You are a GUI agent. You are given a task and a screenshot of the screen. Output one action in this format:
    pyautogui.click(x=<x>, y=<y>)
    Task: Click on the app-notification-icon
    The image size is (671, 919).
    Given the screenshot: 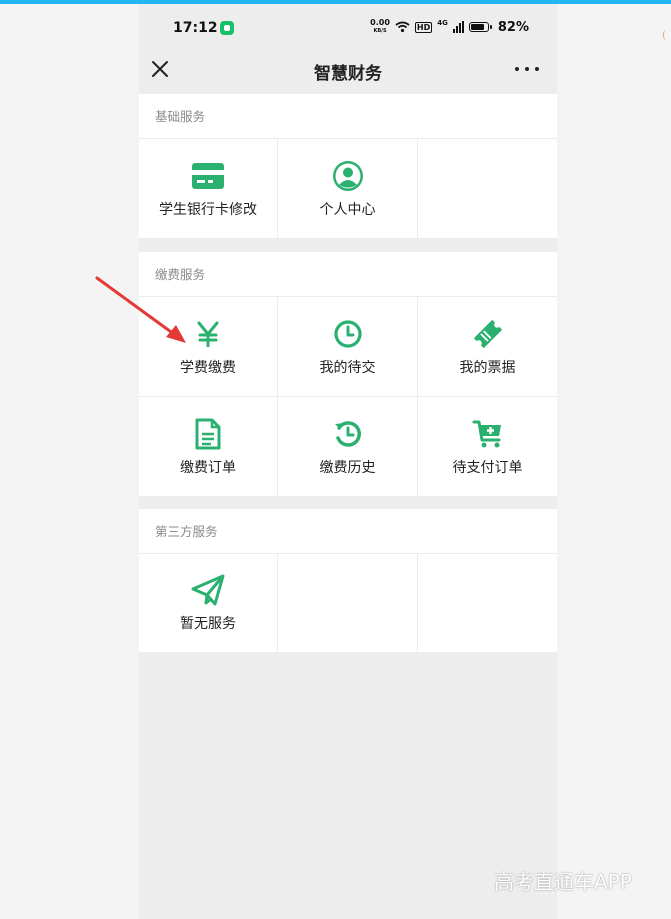 What is the action you would take?
    pyautogui.click(x=227, y=28)
    